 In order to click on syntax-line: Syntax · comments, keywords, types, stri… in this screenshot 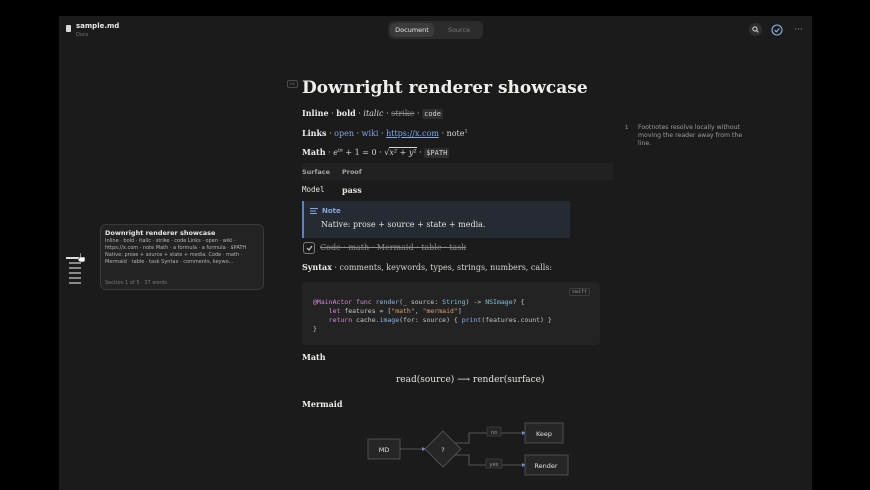, I will do `click(427, 267)`.